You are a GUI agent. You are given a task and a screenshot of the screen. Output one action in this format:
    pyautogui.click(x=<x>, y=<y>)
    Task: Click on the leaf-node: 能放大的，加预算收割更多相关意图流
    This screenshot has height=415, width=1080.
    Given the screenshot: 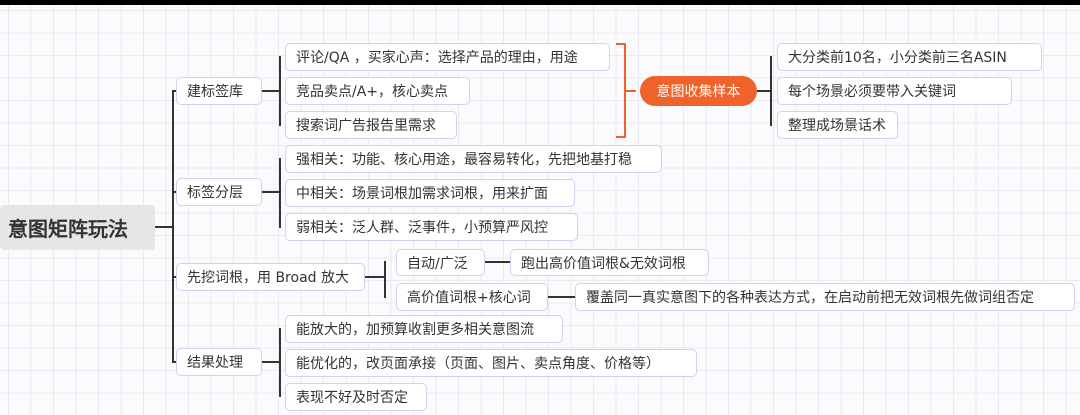 What is the action you would take?
    pyautogui.click(x=424, y=329)
    